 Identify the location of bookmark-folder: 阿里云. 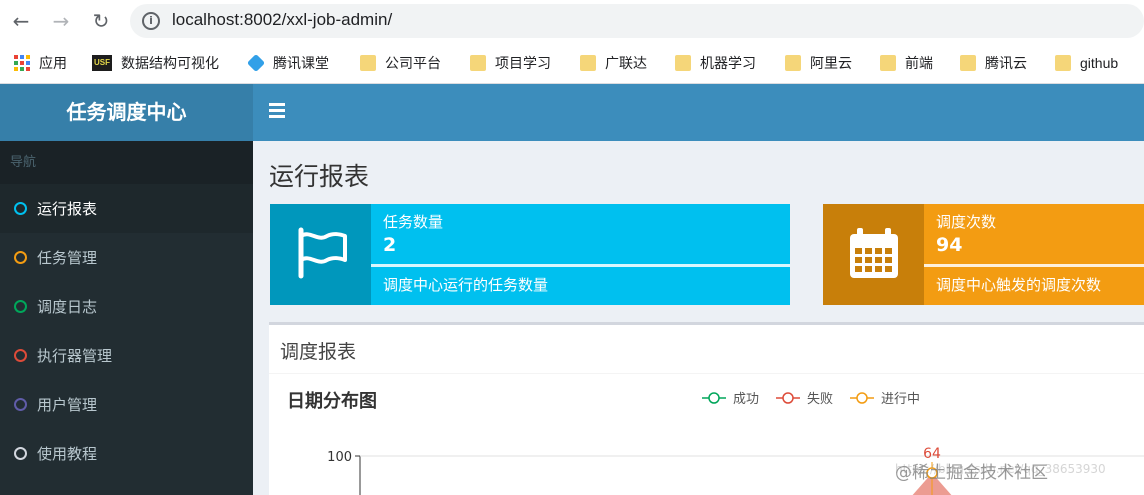
(818, 63).